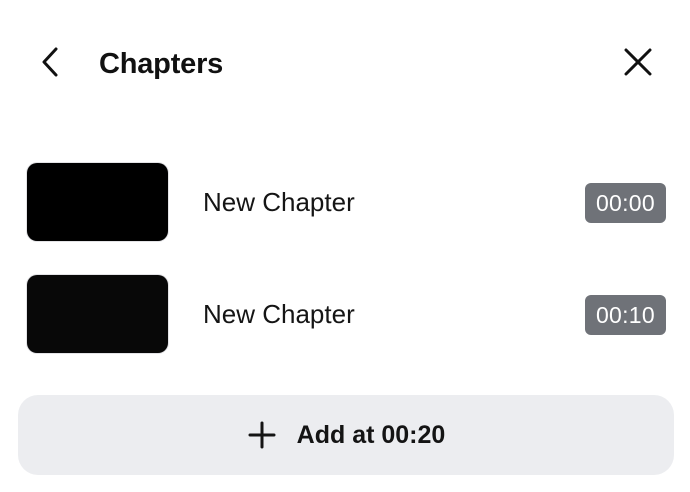  I want to click on back-button, so click(50, 64).